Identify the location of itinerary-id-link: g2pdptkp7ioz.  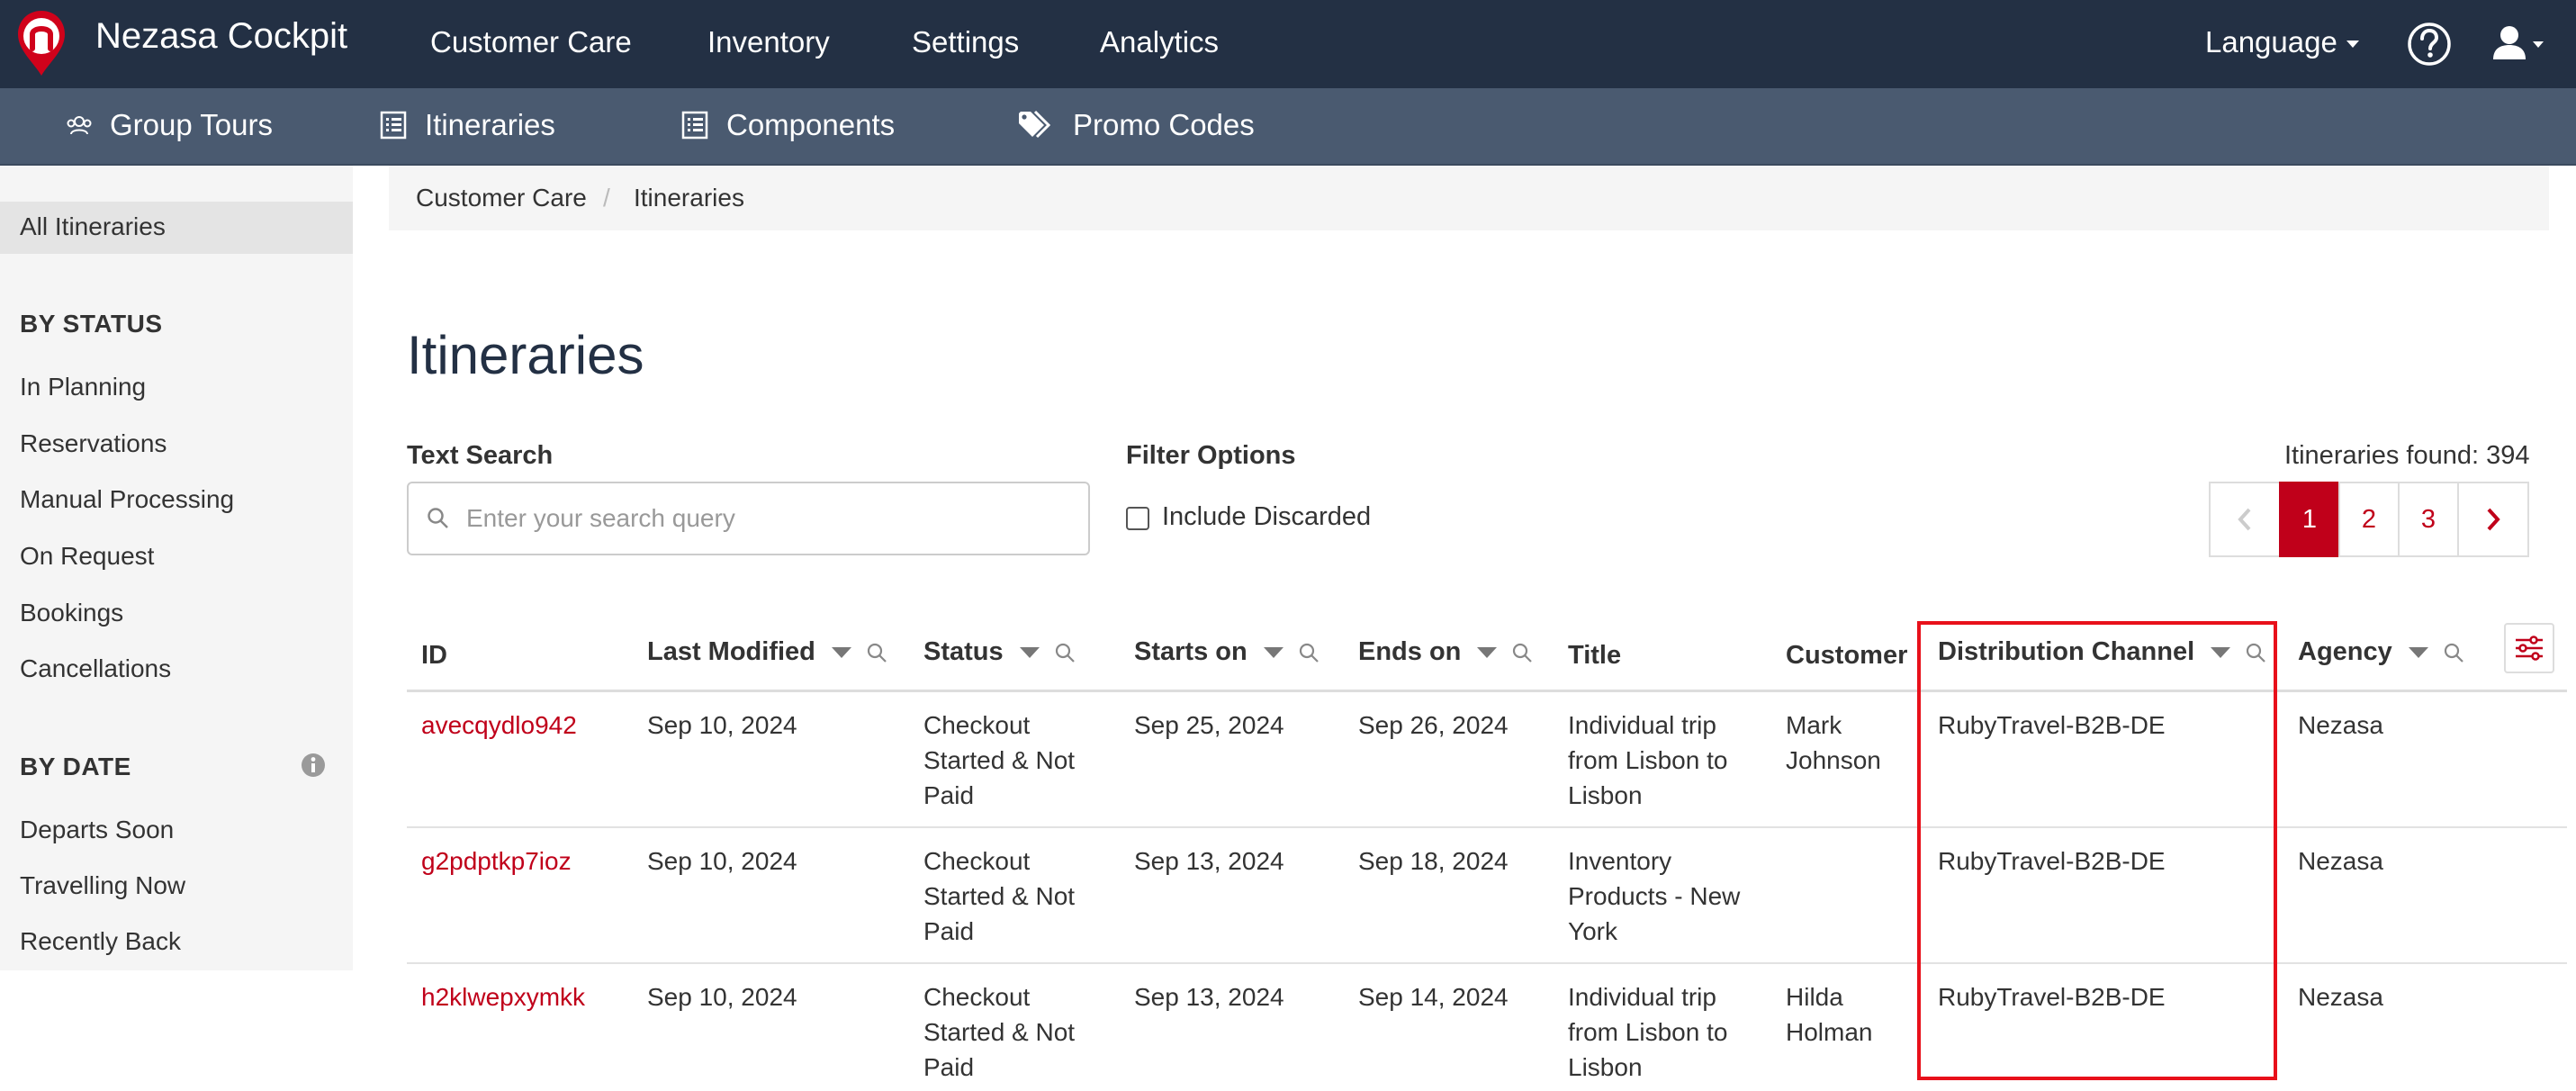
(496, 861).